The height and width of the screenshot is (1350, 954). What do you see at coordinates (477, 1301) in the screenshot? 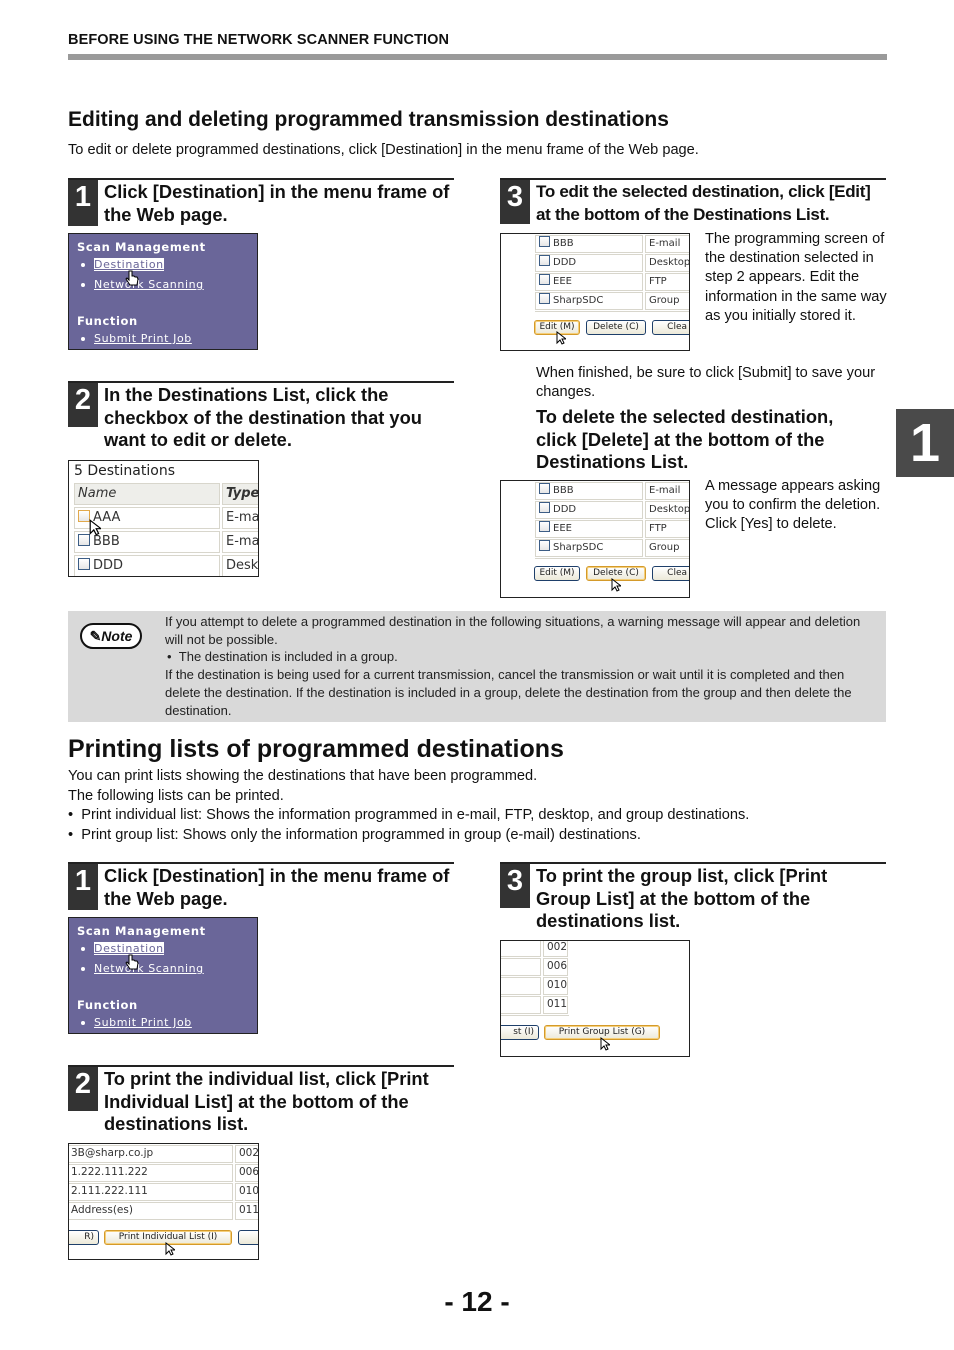
I see `page-number: - 12 -` at bounding box center [477, 1301].